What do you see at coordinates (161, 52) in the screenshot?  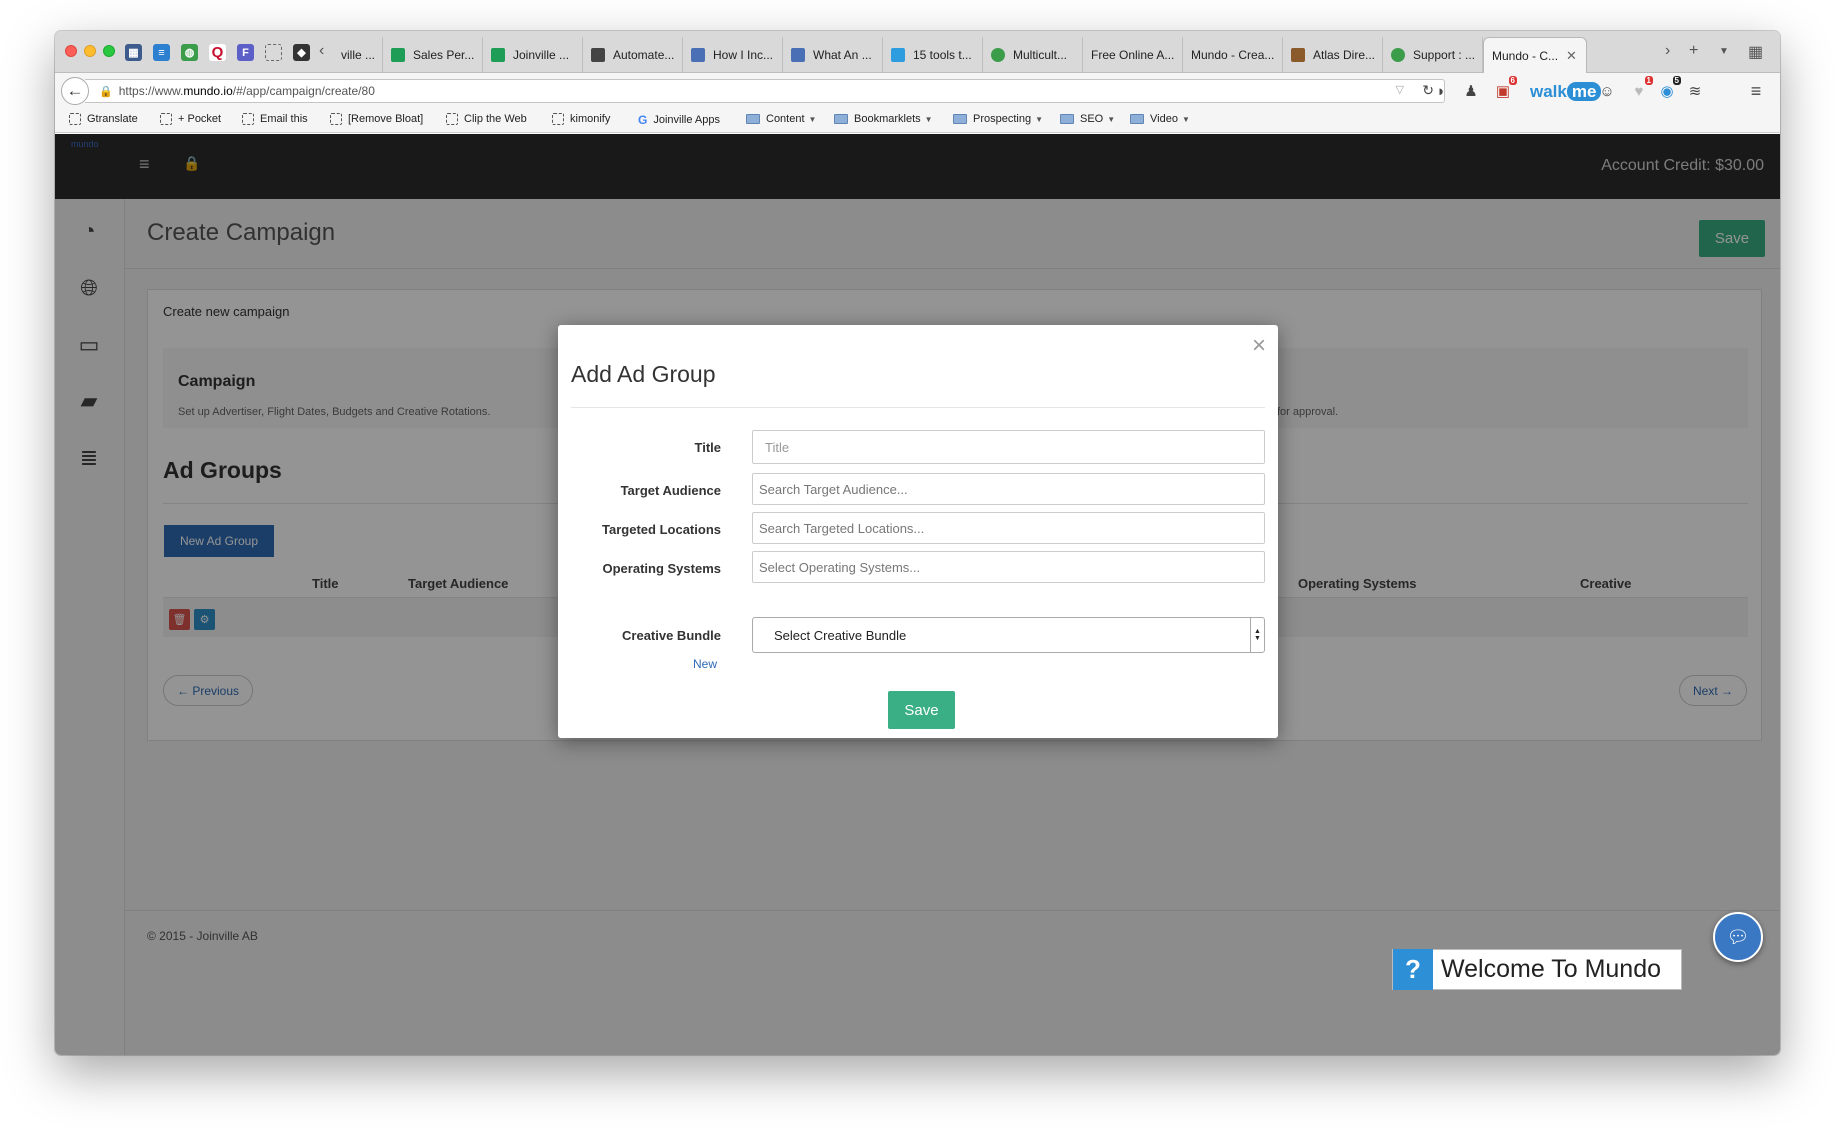 I see `pinned-tab-list-icon: ≡` at bounding box center [161, 52].